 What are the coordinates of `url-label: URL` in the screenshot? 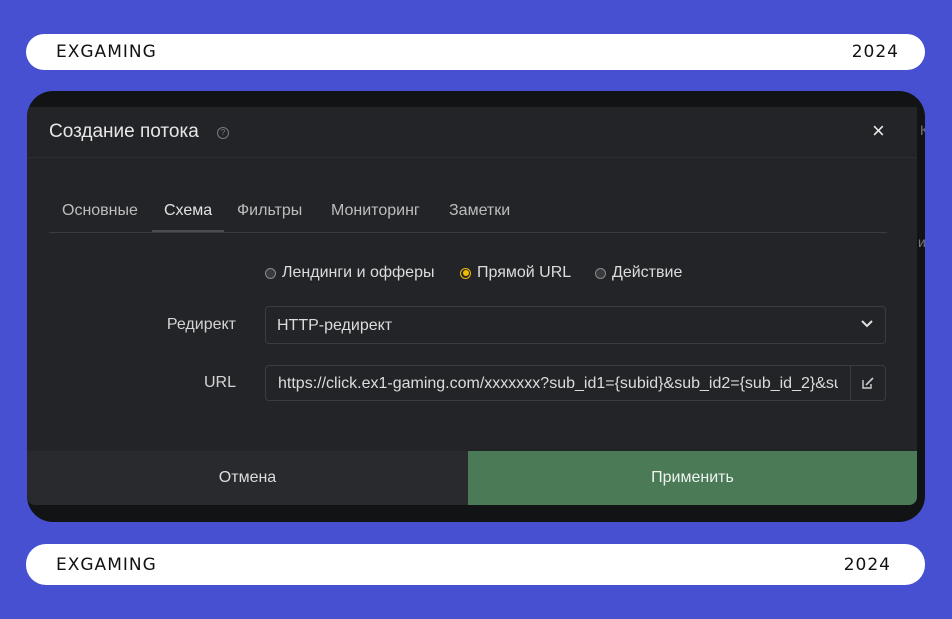 It's located at (219, 382).